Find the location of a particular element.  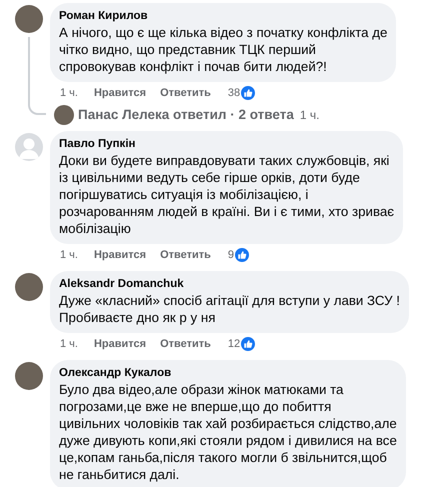

replies-link: Панас Лелека ответил · 2 ответа is located at coordinates (186, 115).